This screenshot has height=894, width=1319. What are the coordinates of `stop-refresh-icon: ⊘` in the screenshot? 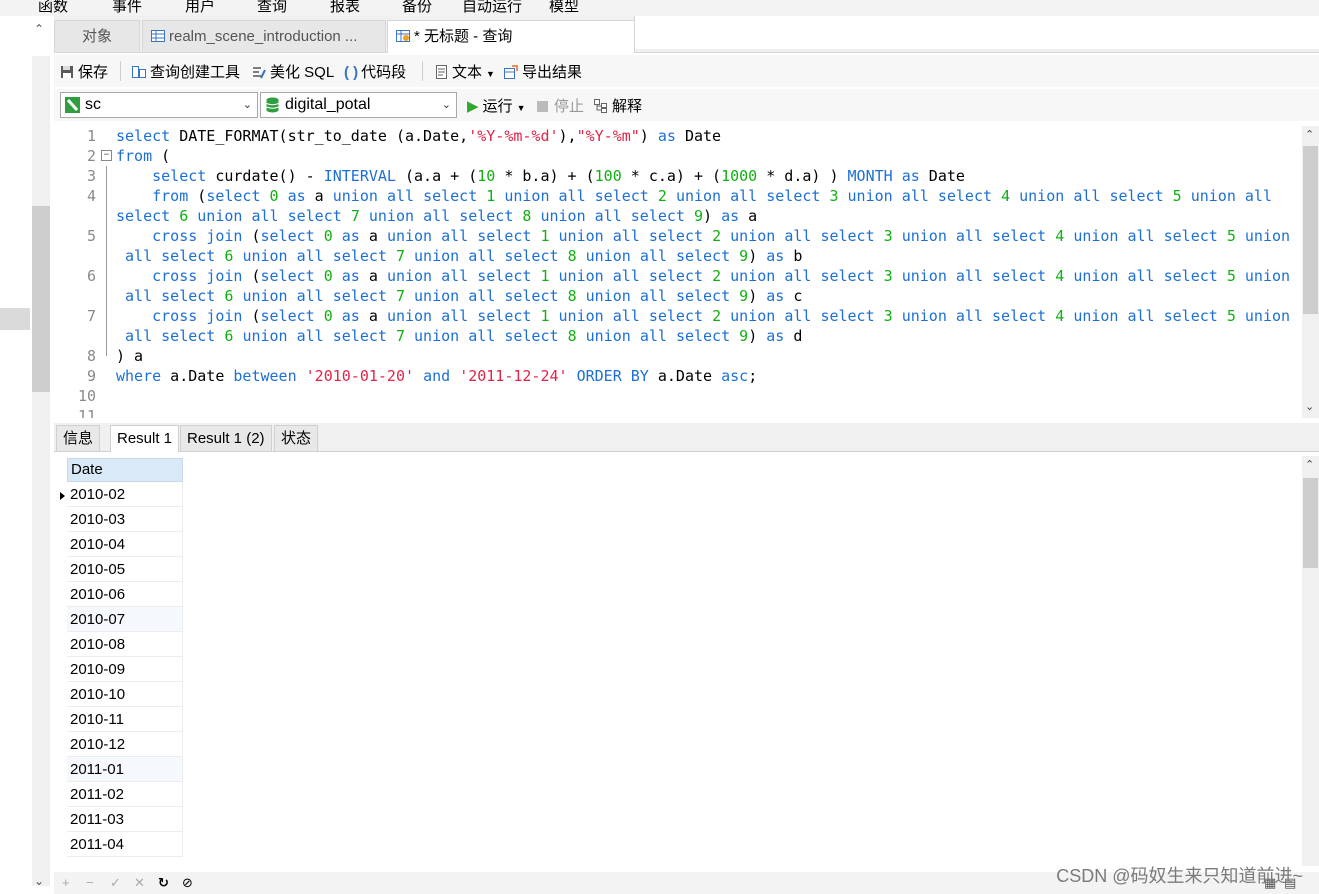 It's located at (187, 883).